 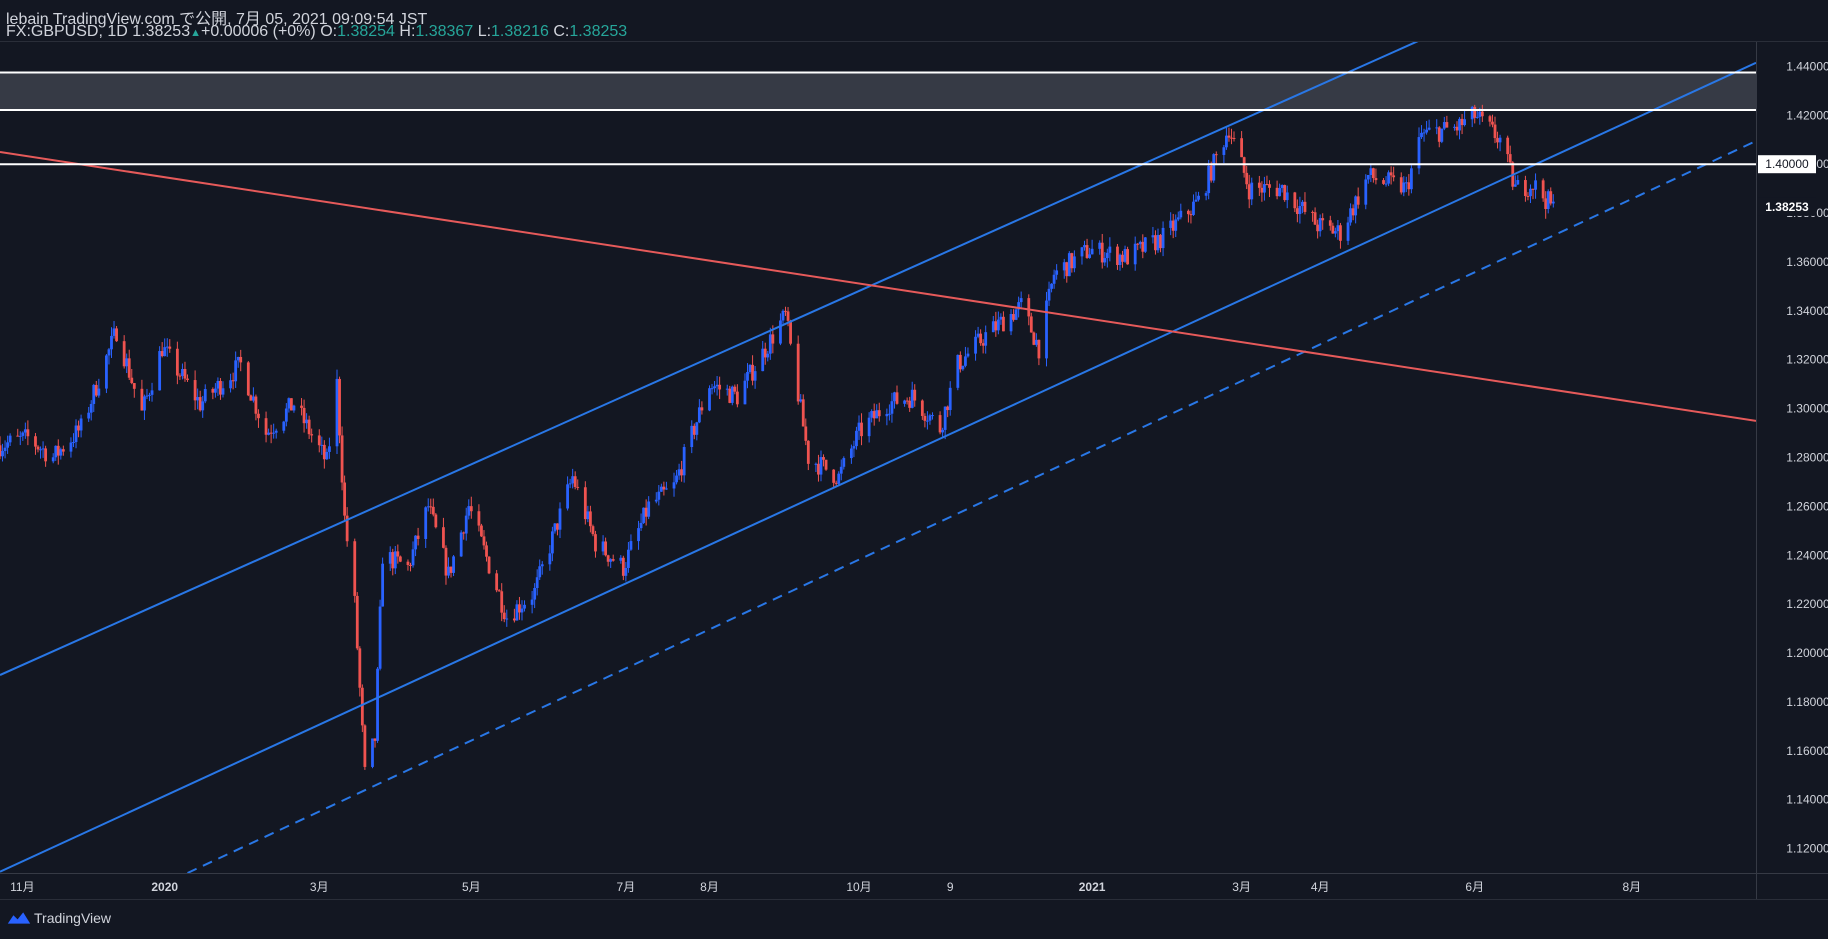 What do you see at coordinates (58, 918) in the screenshot?
I see `footer-brand: TradingView` at bounding box center [58, 918].